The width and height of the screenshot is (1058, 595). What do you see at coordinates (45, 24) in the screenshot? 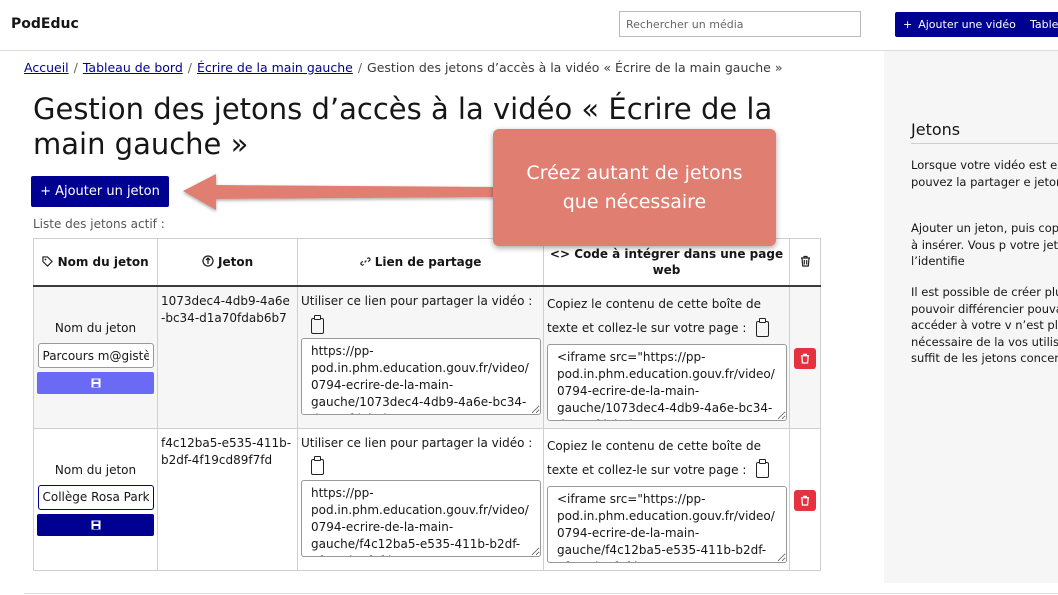
I see `site-brand: PodEduc` at bounding box center [45, 24].